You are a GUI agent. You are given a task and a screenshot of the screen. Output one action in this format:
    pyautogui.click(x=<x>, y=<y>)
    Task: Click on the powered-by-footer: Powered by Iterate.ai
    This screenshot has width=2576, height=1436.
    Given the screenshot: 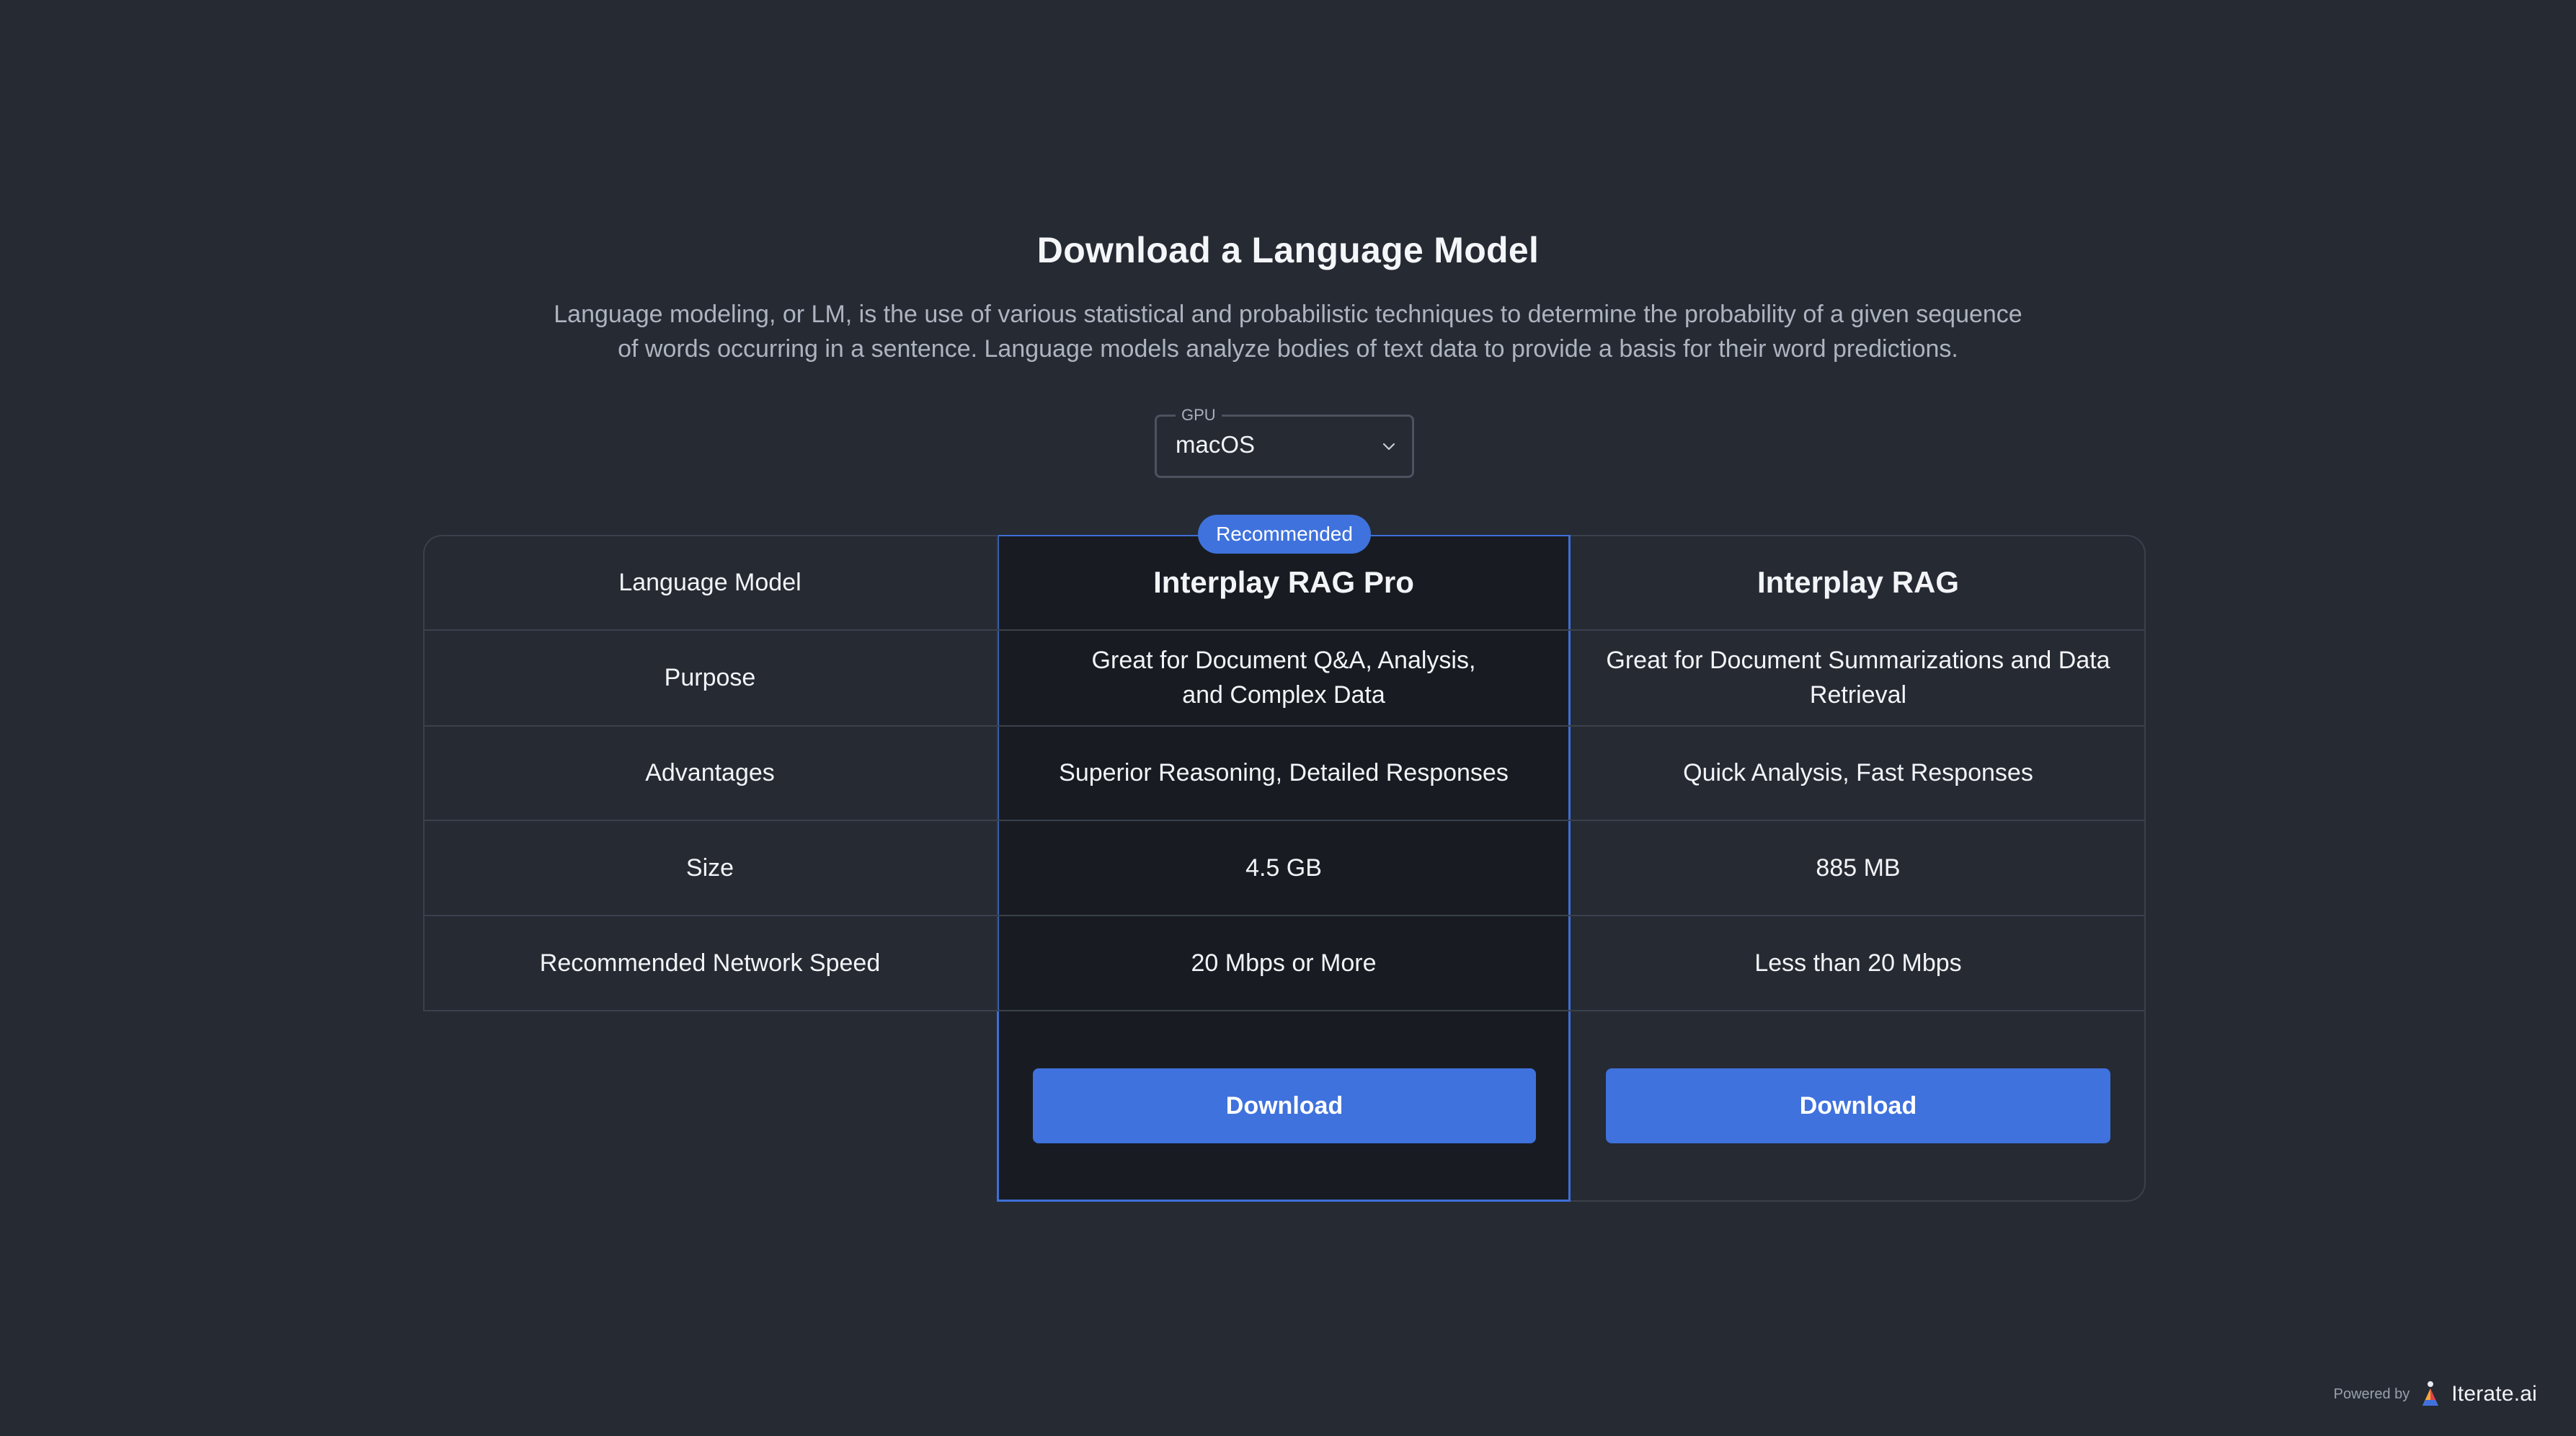 What is the action you would take?
    pyautogui.click(x=2435, y=1394)
    